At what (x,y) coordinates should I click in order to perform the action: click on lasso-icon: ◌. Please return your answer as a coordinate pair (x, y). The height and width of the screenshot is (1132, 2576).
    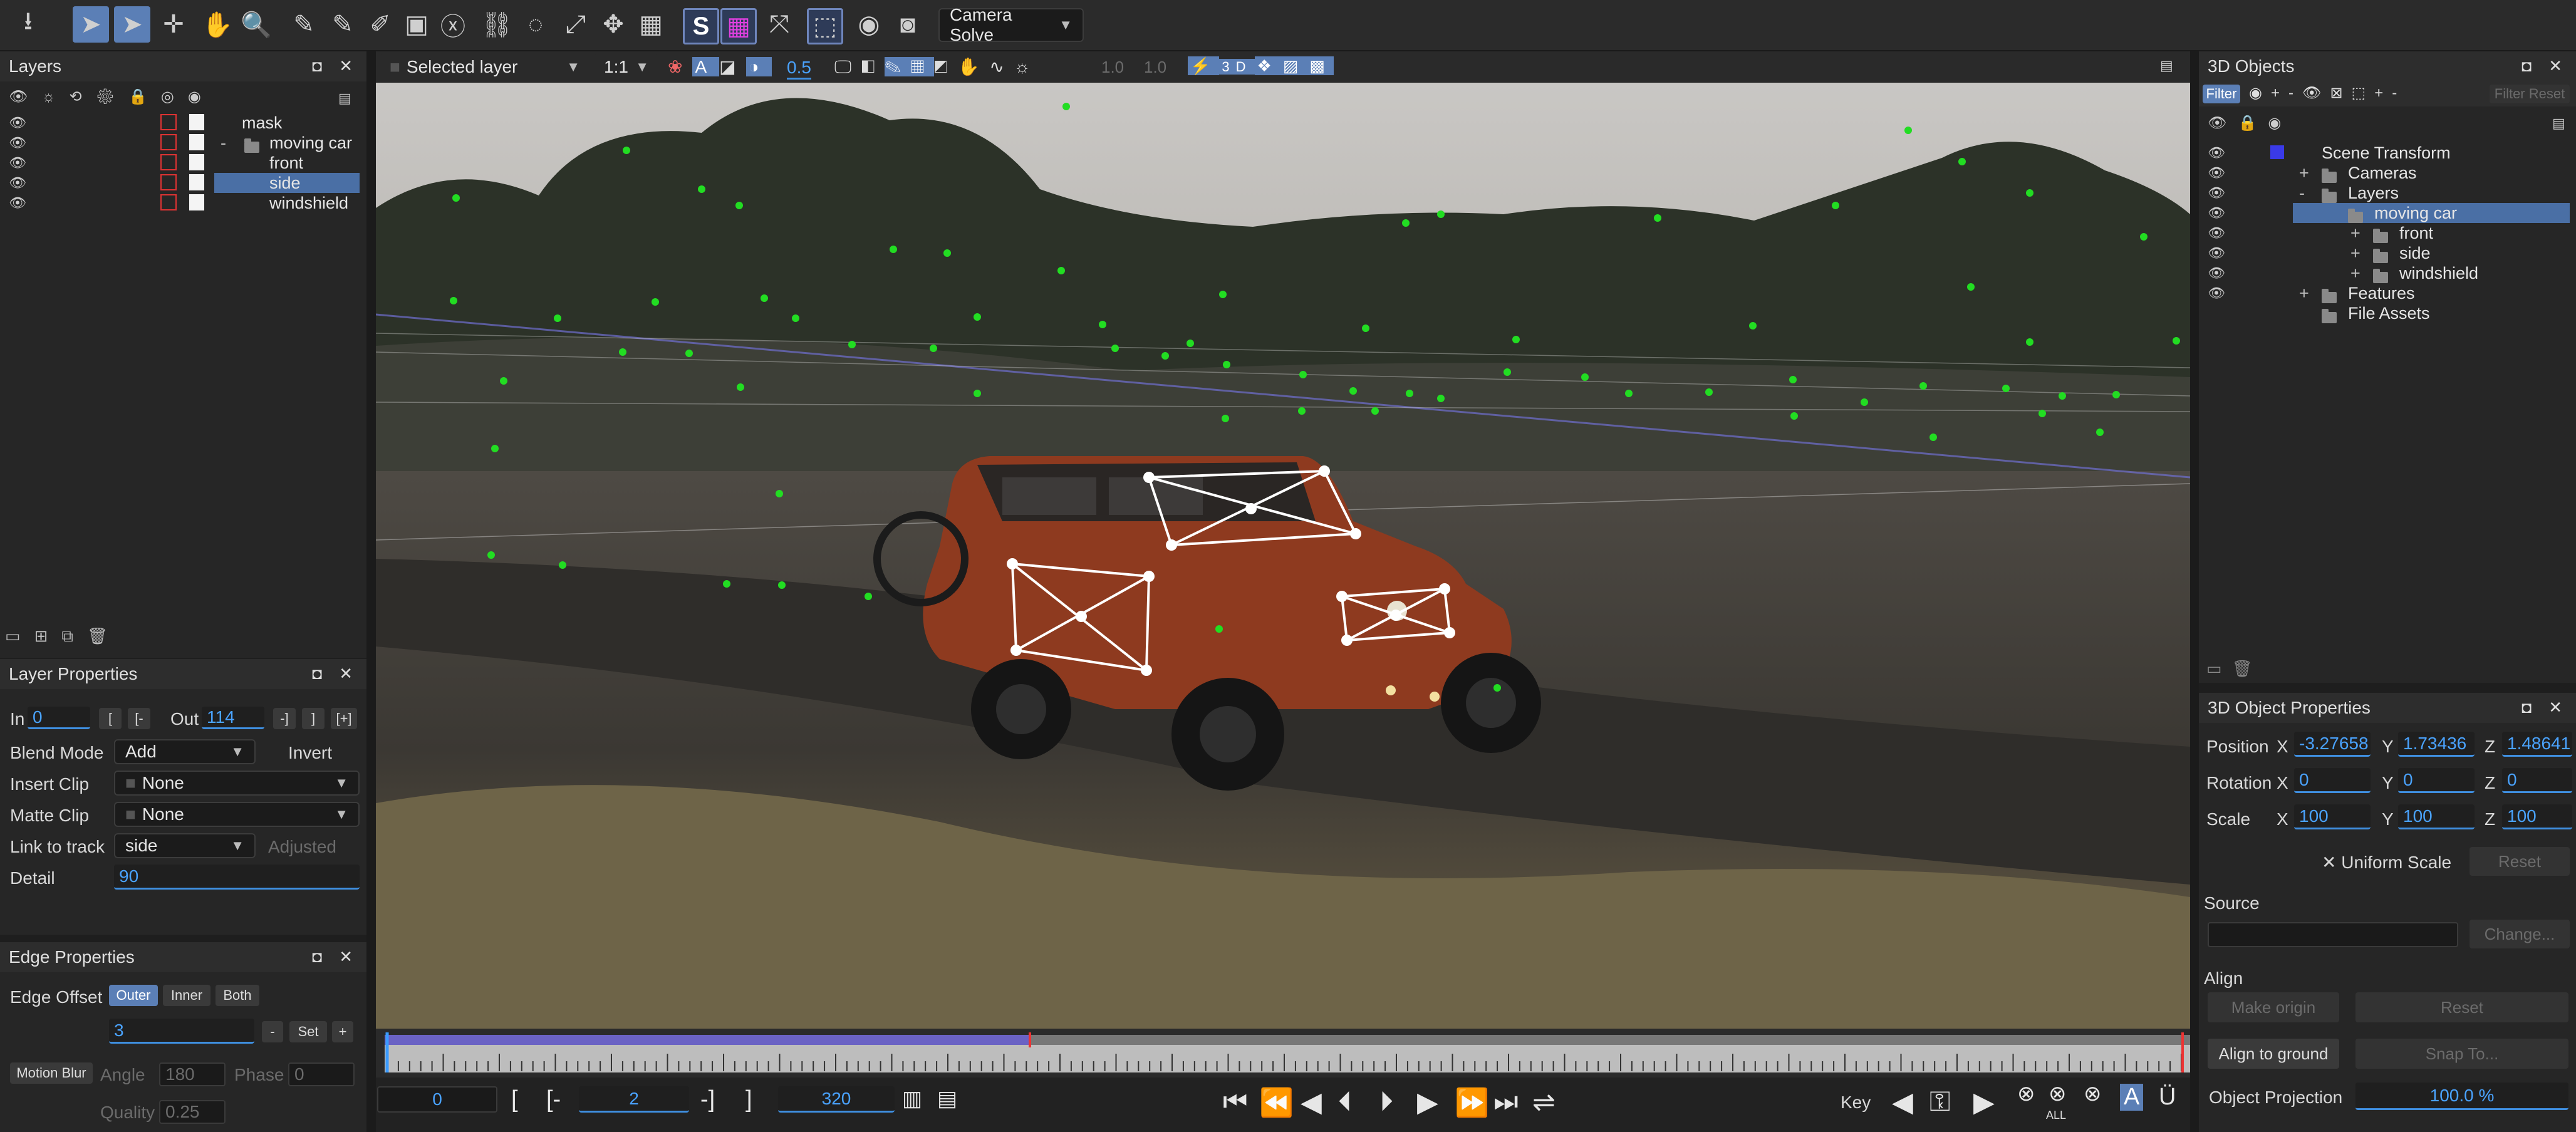
    Looking at the image, I should click on (535, 25).